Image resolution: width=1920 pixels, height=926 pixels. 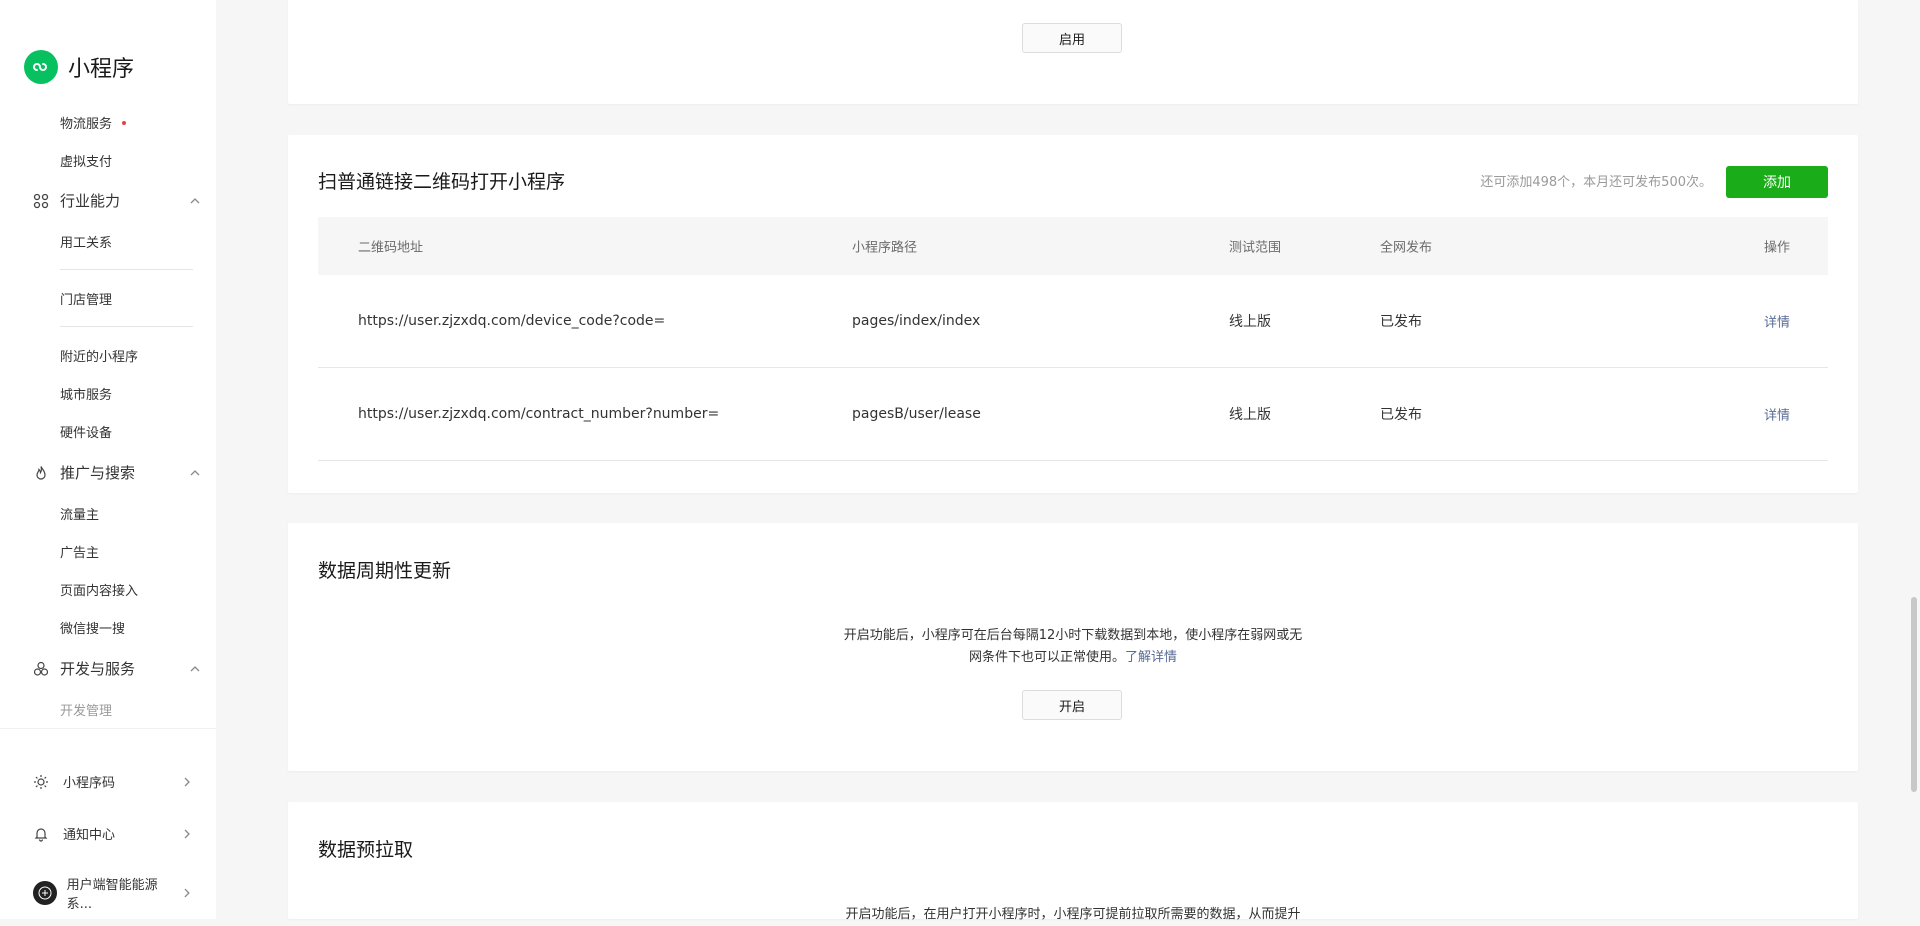 I want to click on sidebar-group-label: 推广与搜索, so click(x=98, y=473).